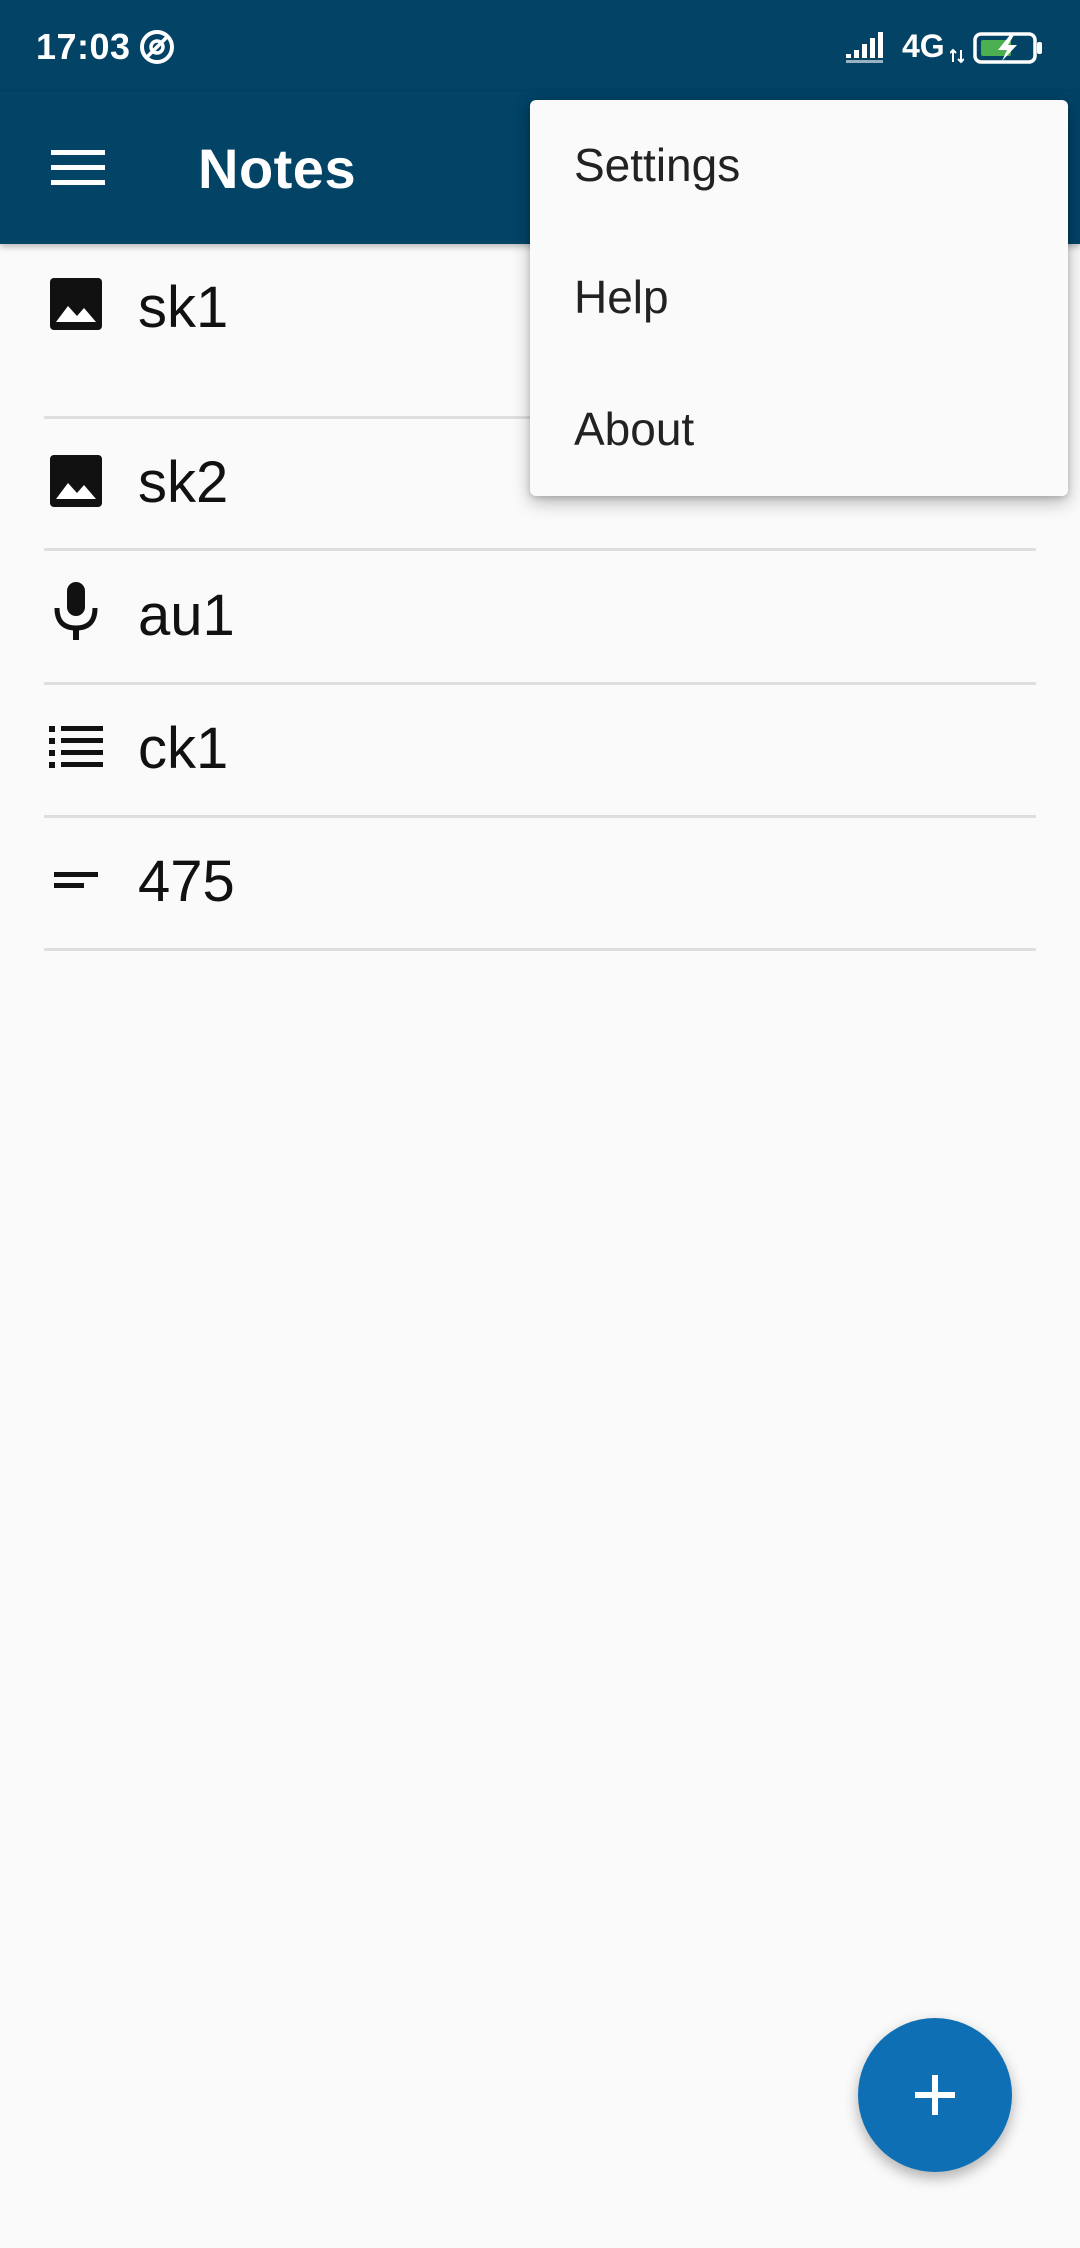  What do you see at coordinates (186, 881) in the screenshot?
I see `note-title: 475` at bounding box center [186, 881].